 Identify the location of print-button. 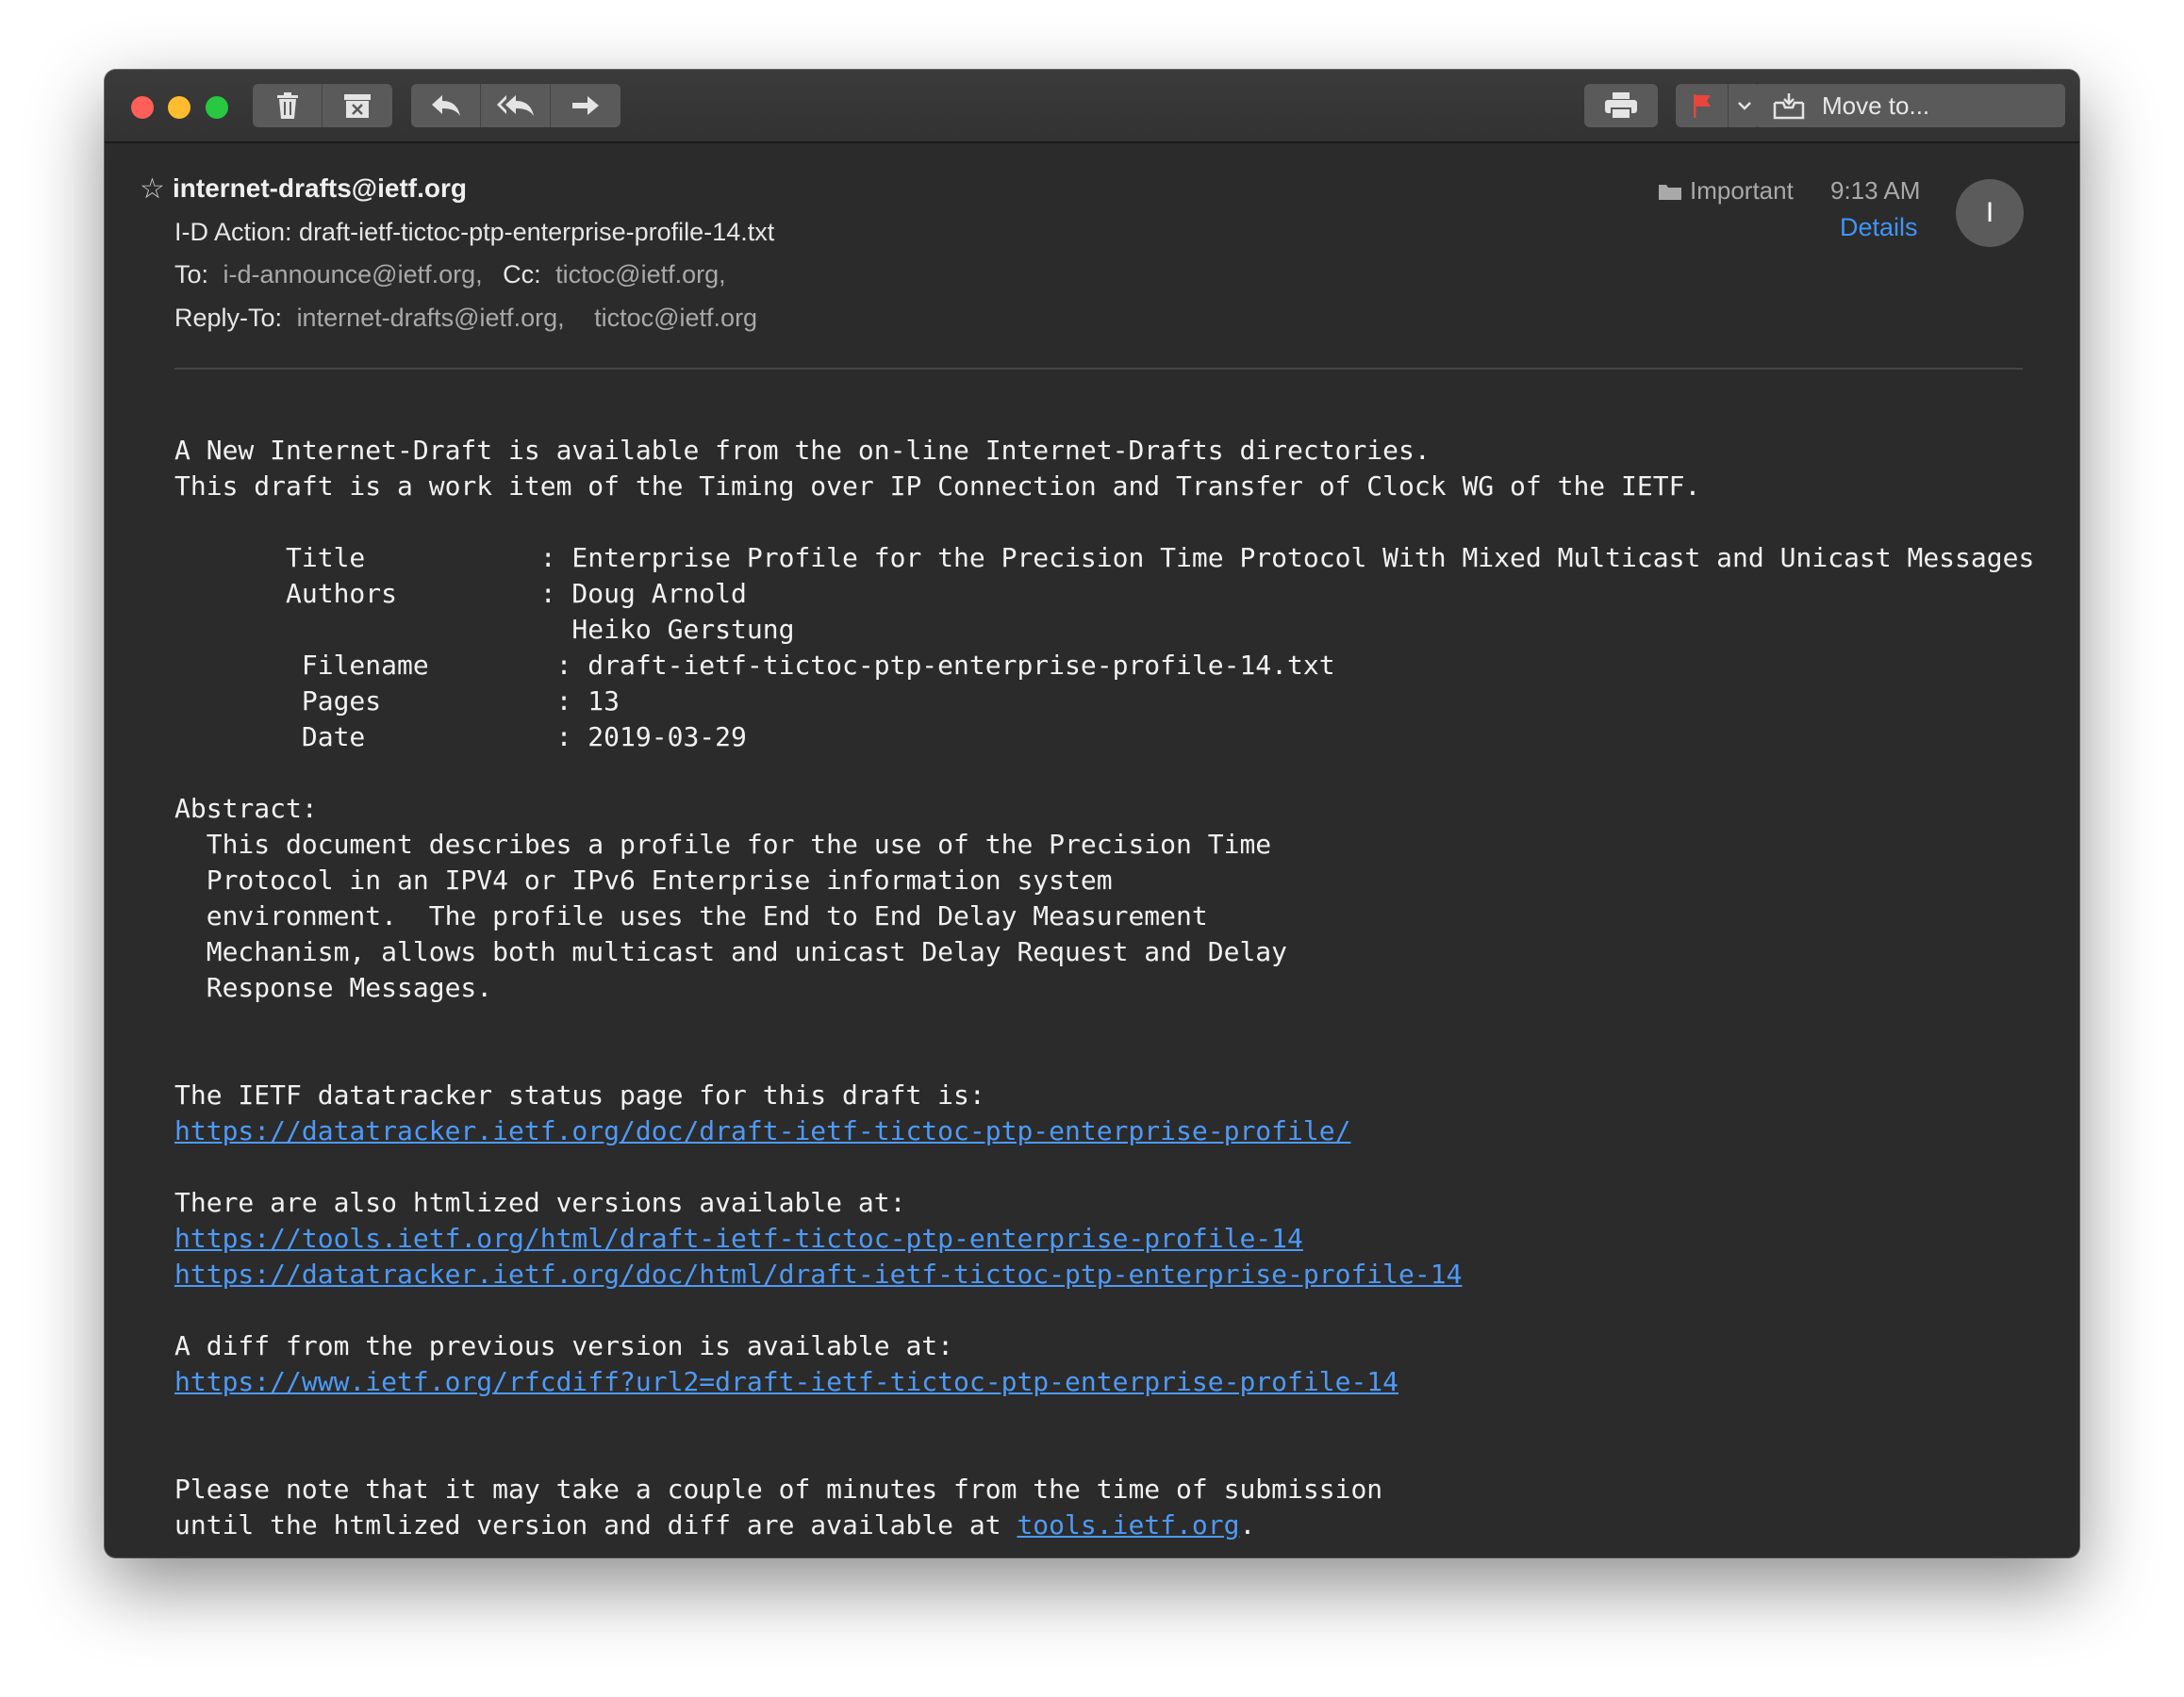
(1621, 106).